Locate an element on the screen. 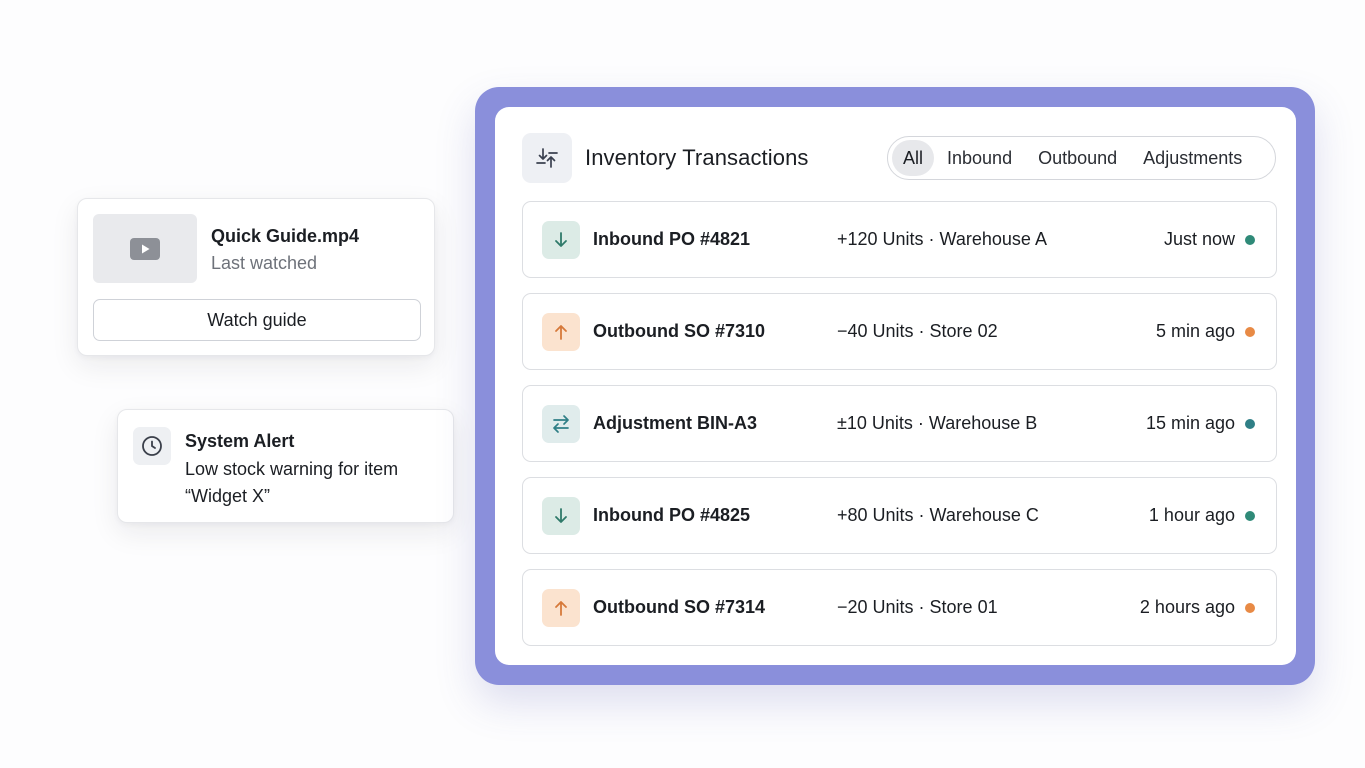 The height and width of the screenshot is (768, 1365). video-guide-card: Quick Guide.mp4 Last watched Watch guide is located at coordinates (256, 277).